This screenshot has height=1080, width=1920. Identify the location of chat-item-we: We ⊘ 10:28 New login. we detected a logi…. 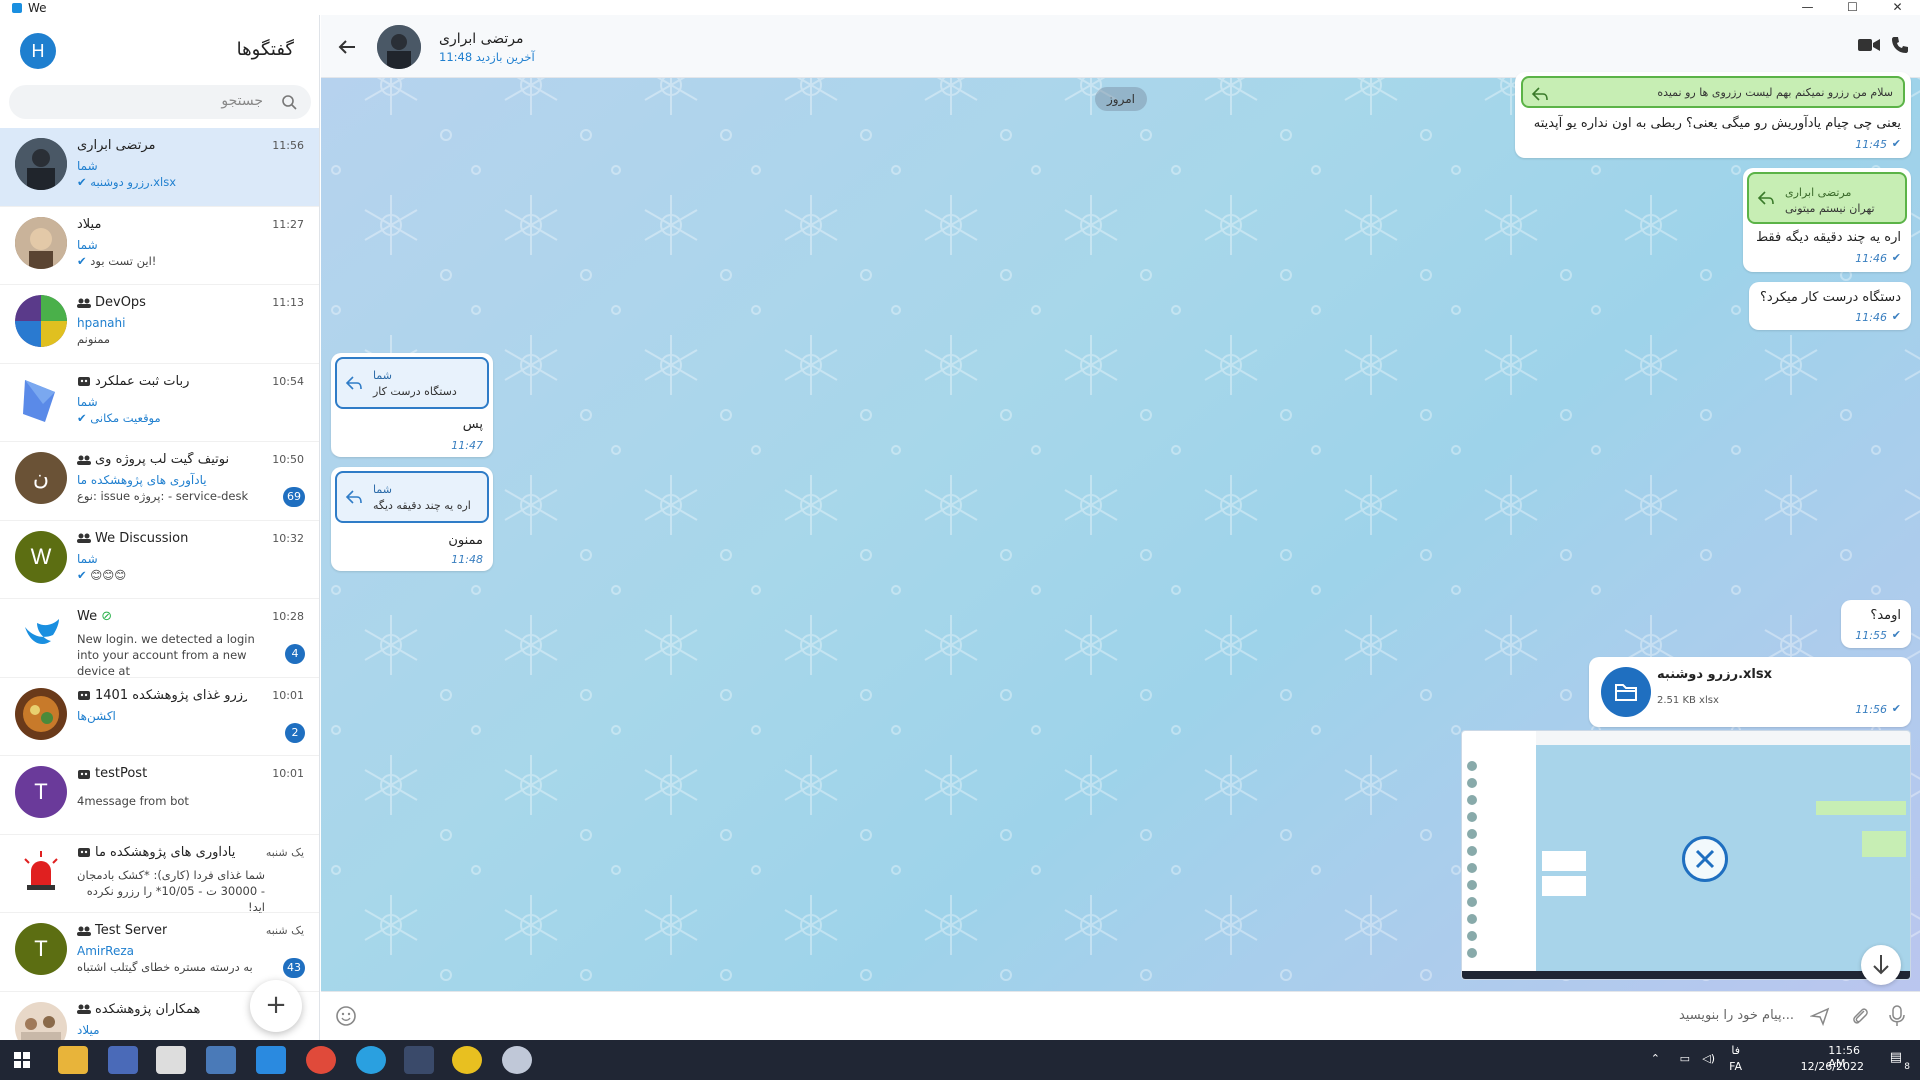
(159, 638).